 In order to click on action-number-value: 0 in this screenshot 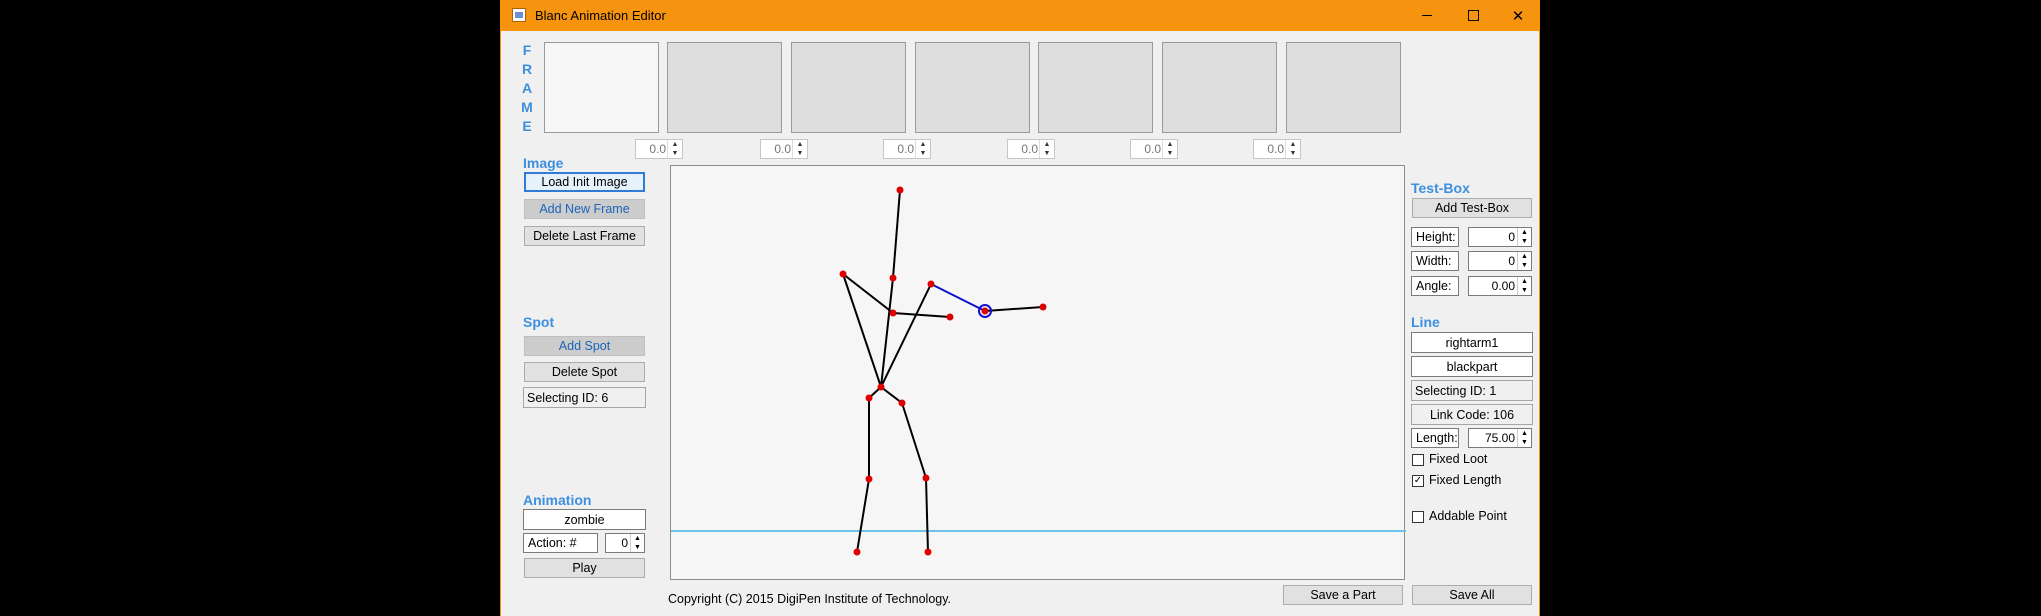, I will do `click(624, 543)`.